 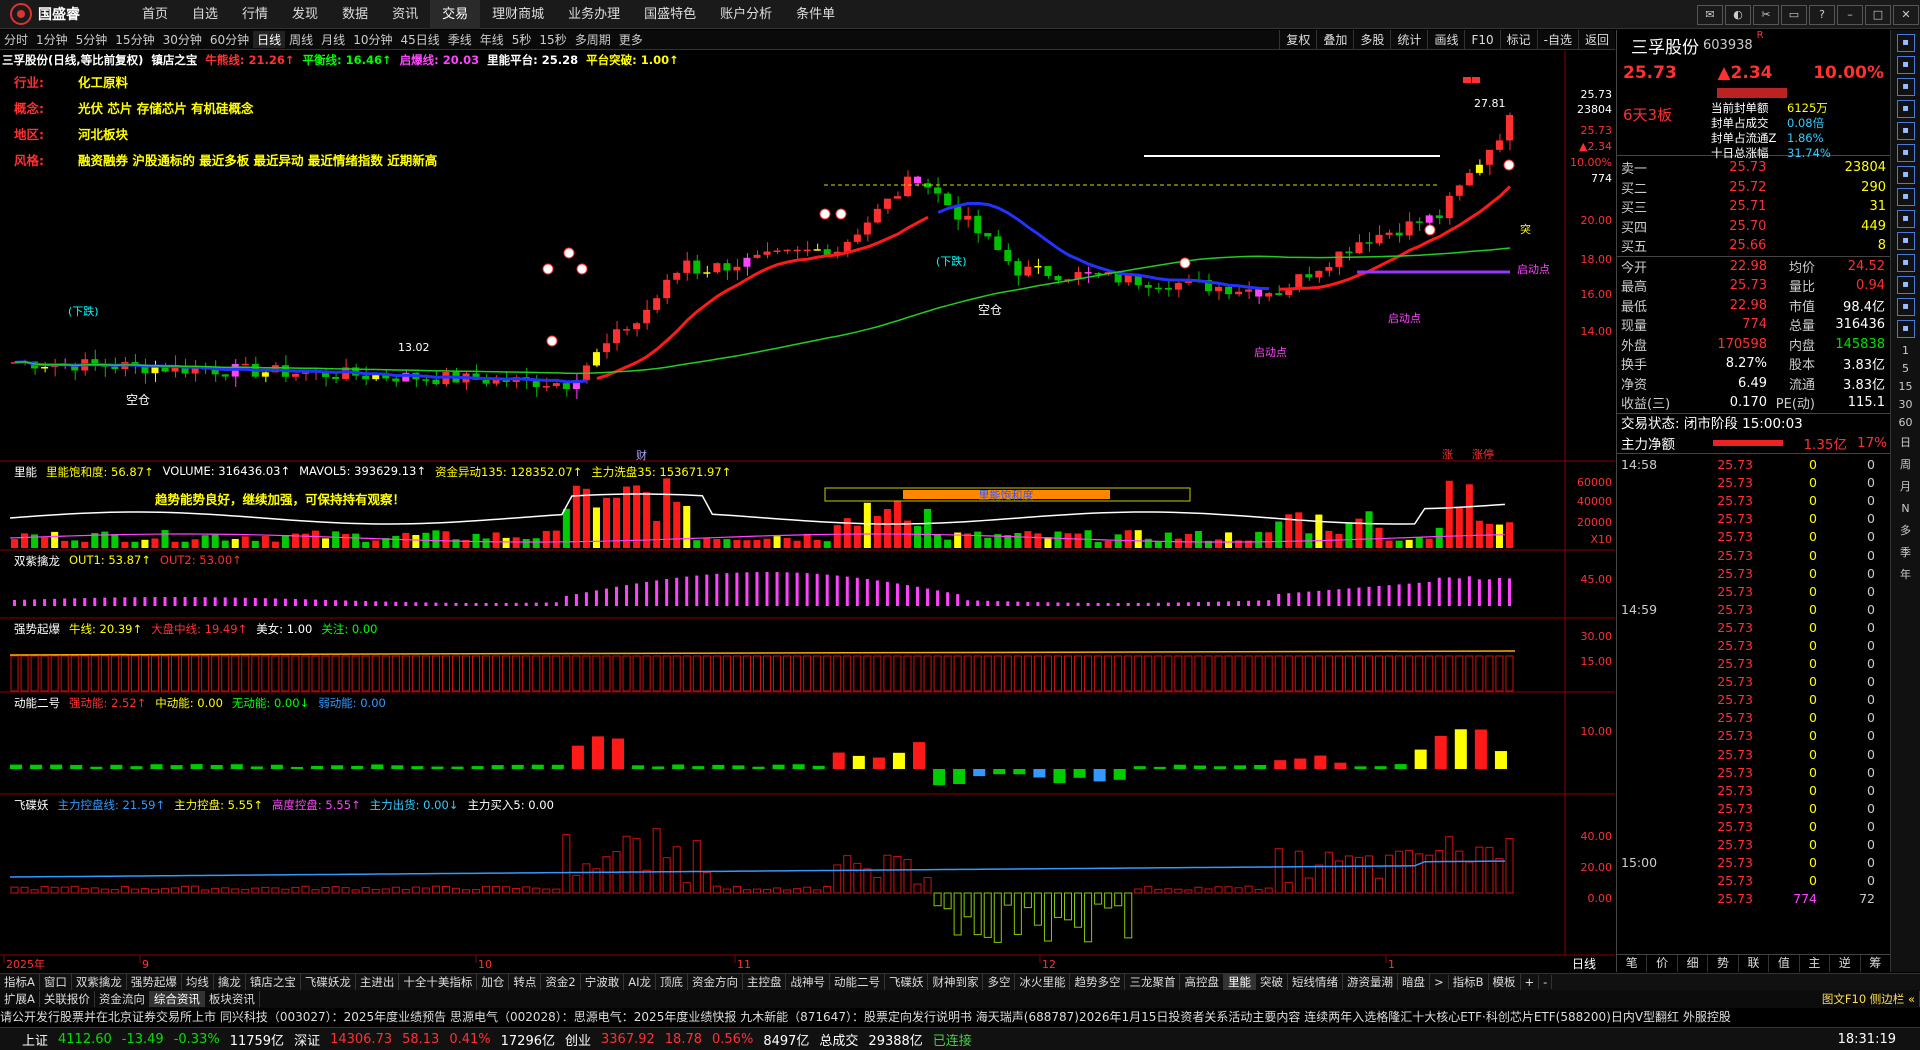 What do you see at coordinates (594, 14) in the screenshot?
I see `menu-item-8: 业务办理` at bounding box center [594, 14].